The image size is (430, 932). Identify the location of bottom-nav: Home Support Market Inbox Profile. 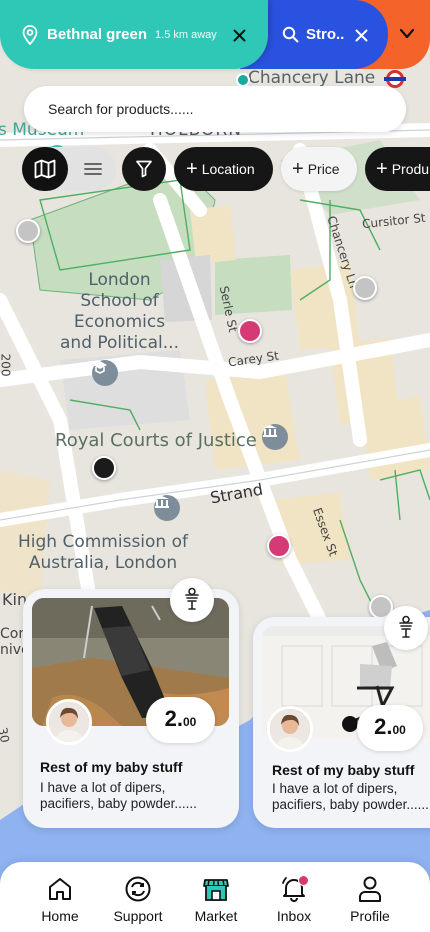
(215, 897).